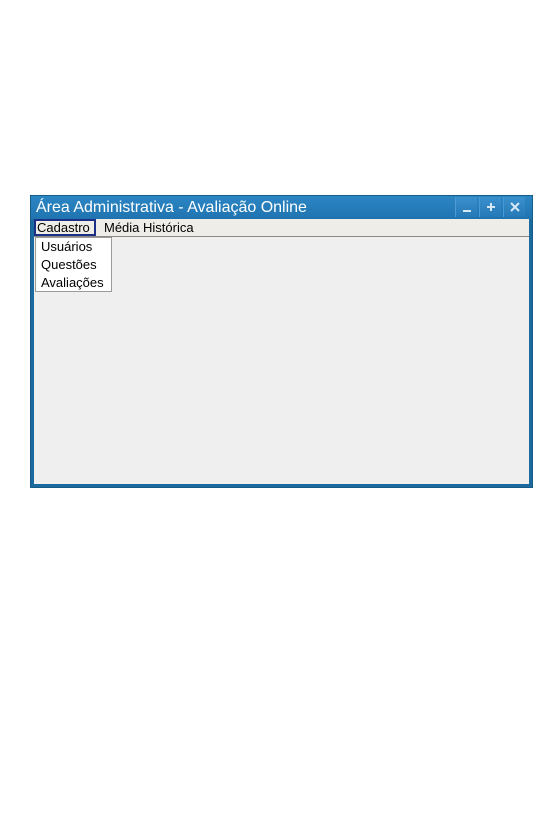 Image resolution: width=555 pixels, height=831 pixels. I want to click on menu-item-avaliacoes: Avaliações, so click(72, 283).